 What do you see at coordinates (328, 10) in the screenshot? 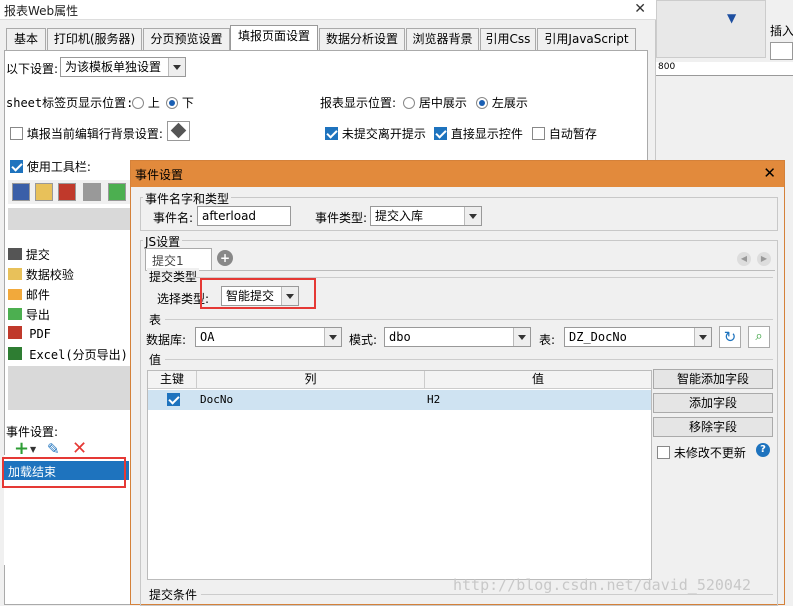
I see `title-bar: 报表Web属性 ✕` at bounding box center [328, 10].